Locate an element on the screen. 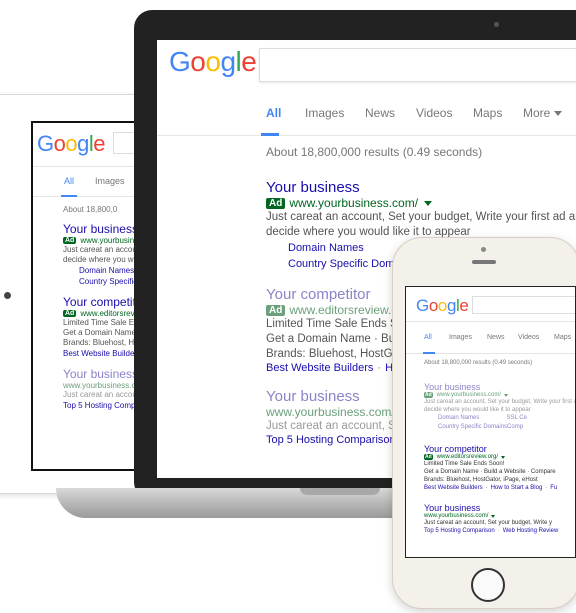  laptop-topbar: Google is located at coordinates (366, 66).